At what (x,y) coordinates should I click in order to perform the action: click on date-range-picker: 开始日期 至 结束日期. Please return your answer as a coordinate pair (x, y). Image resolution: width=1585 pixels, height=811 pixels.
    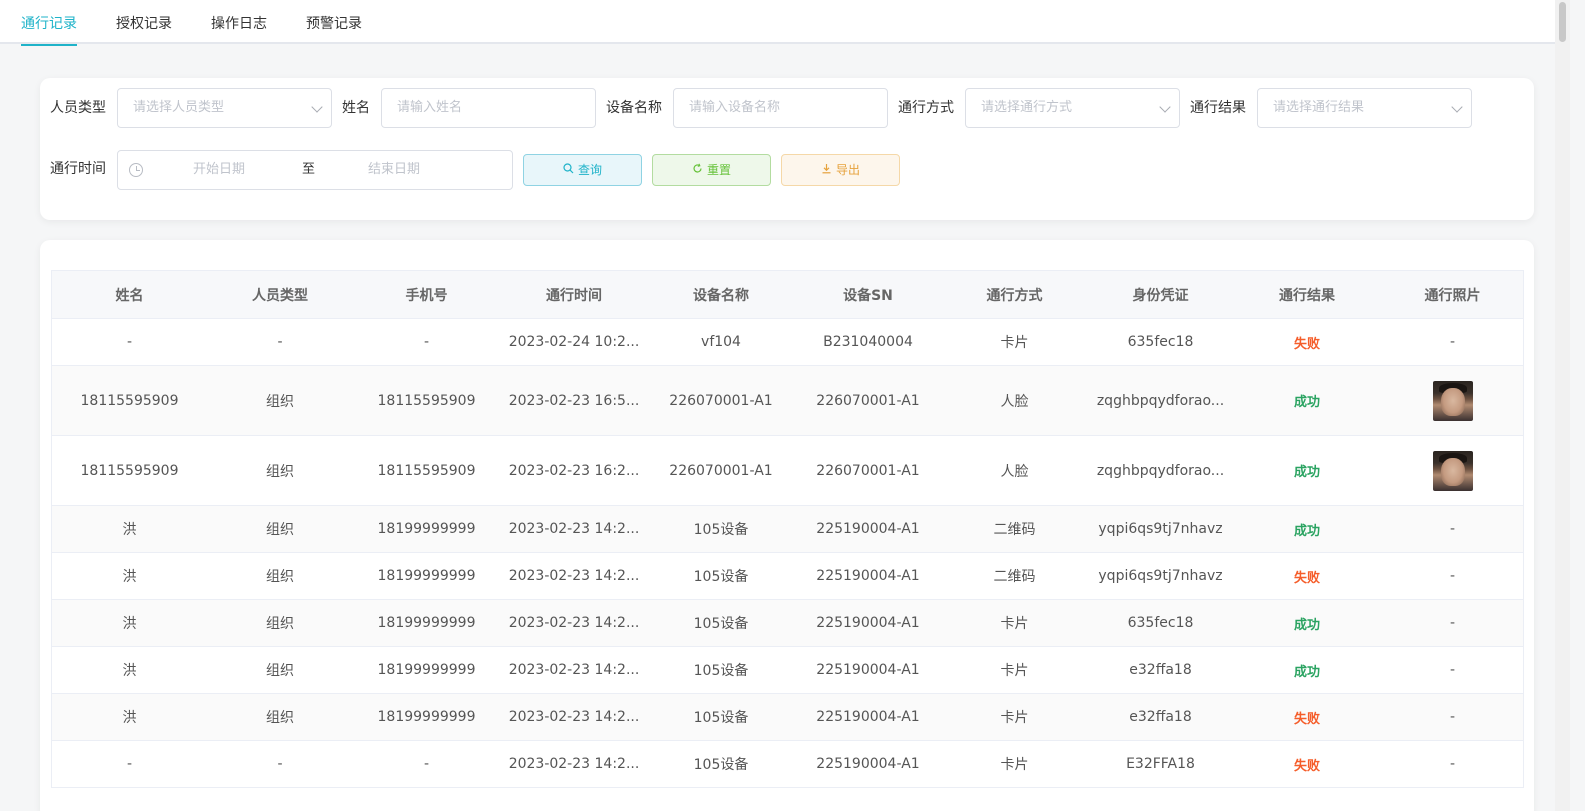
    Looking at the image, I should click on (315, 170).